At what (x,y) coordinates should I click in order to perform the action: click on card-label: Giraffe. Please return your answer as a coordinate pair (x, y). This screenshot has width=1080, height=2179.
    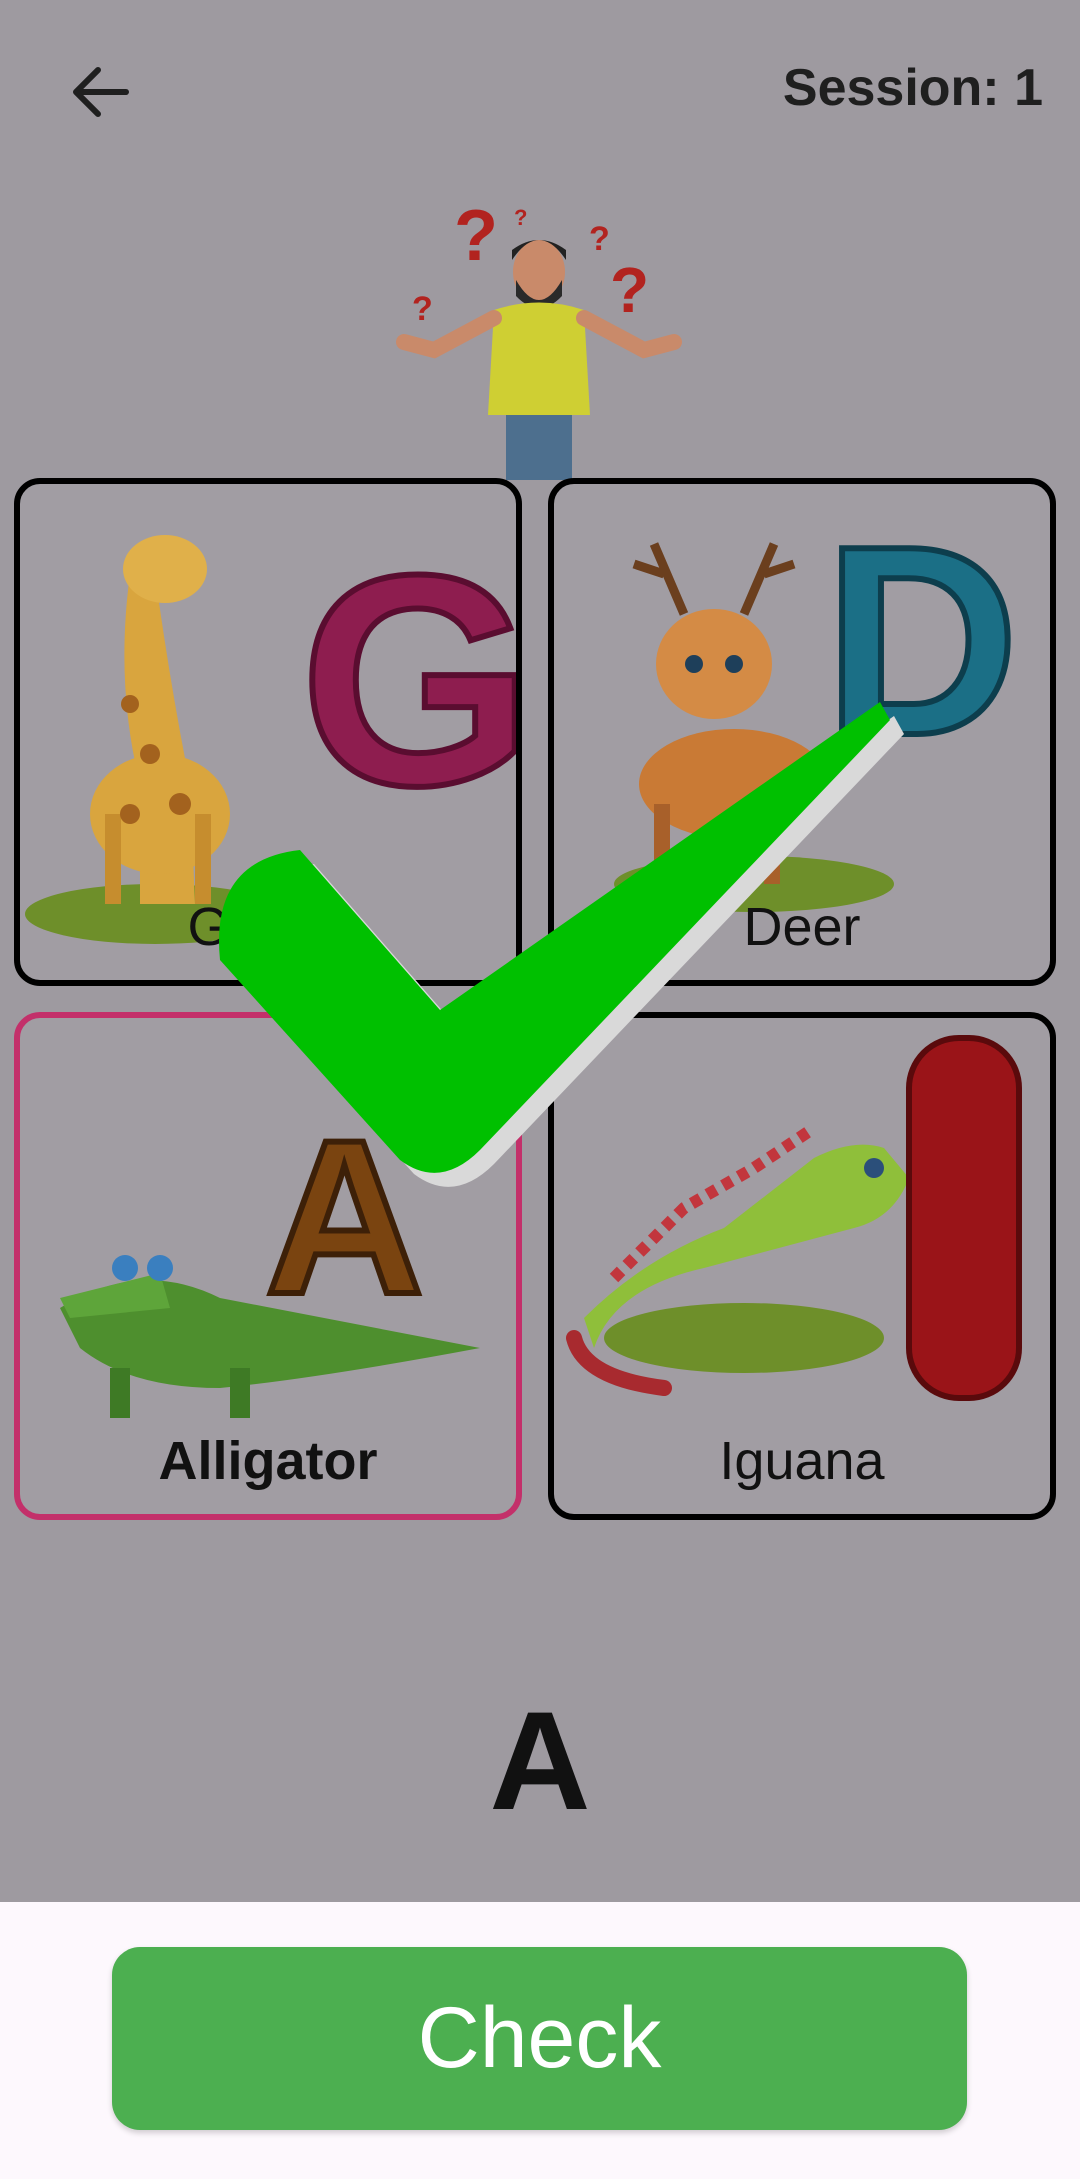
    Looking at the image, I should click on (268, 927).